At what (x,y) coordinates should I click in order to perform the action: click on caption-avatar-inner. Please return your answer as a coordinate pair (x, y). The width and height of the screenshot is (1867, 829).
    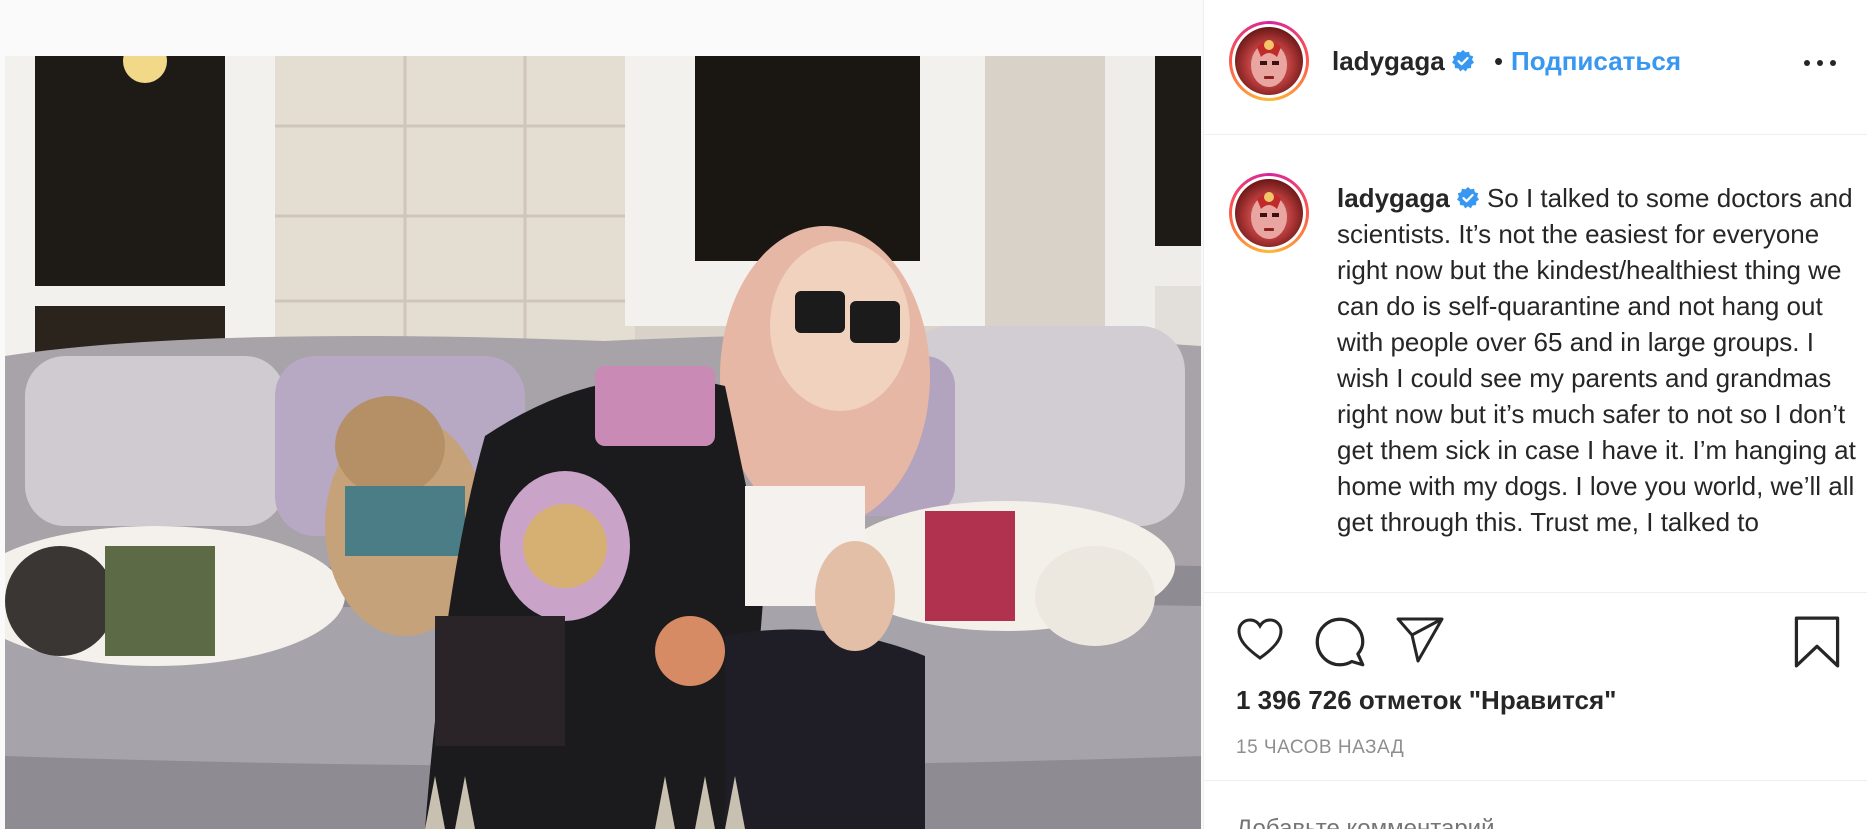
    Looking at the image, I should click on (1269, 213).